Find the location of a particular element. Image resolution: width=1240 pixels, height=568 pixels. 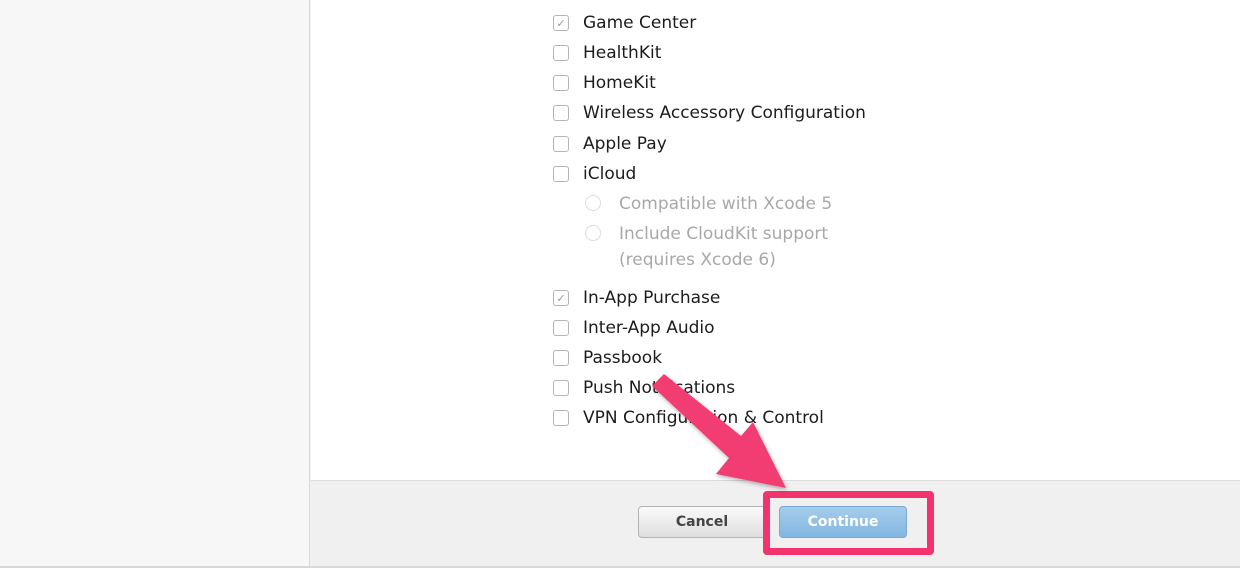

capability-label: In-App Purchase is located at coordinates (652, 298).